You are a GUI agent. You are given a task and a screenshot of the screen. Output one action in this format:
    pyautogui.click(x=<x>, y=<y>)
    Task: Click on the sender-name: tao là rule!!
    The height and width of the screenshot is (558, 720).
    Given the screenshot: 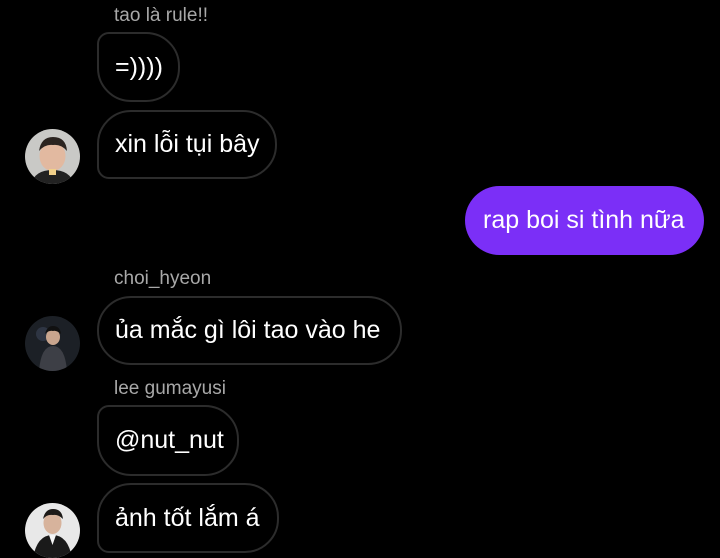 What is the action you would take?
    pyautogui.click(x=161, y=15)
    